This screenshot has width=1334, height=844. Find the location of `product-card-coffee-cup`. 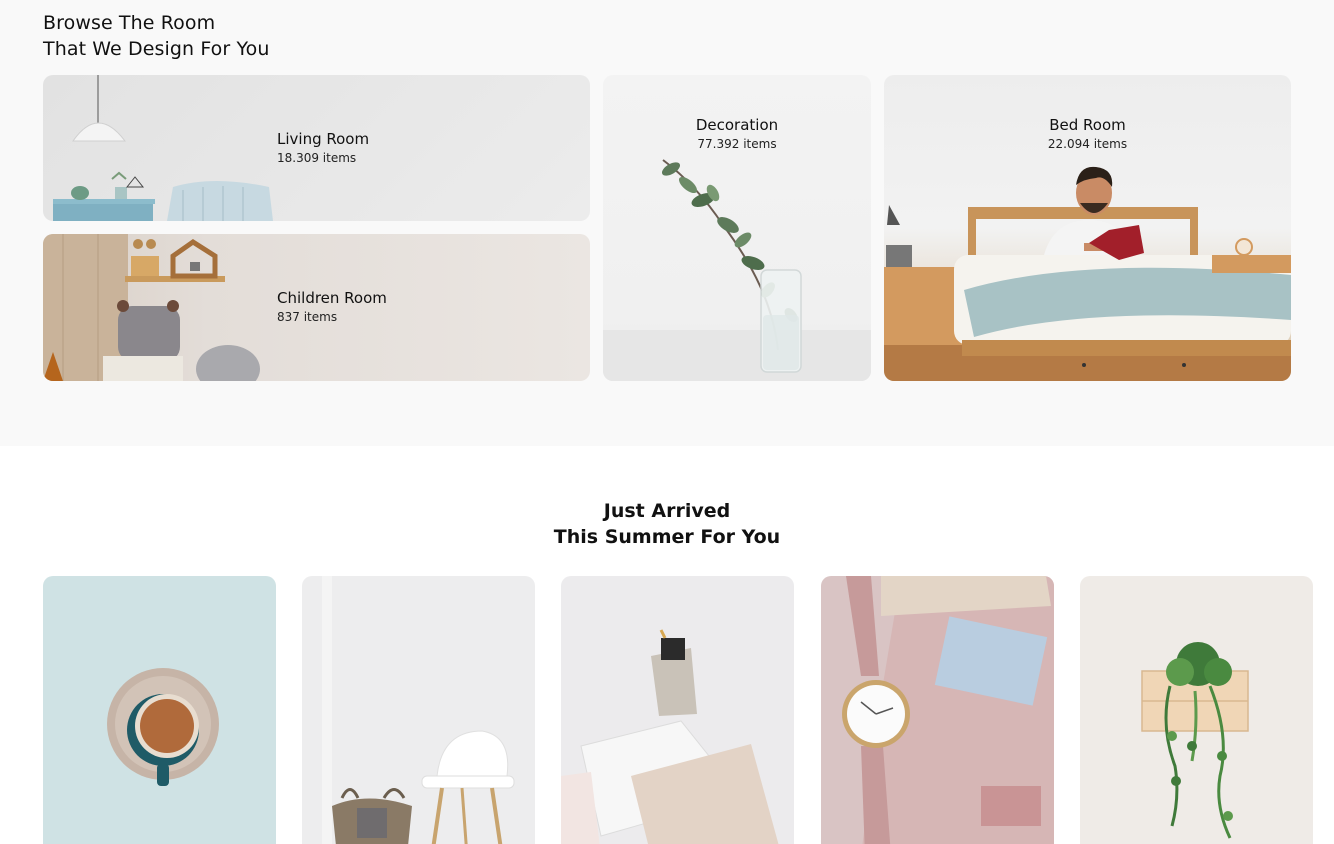

product-card-coffee-cup is located at coordinates (159, 710).